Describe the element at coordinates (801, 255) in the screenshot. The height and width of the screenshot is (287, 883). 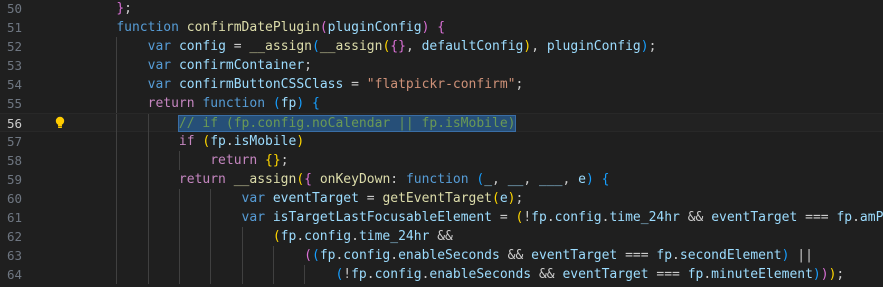
I see `code-token: ||` at that location.